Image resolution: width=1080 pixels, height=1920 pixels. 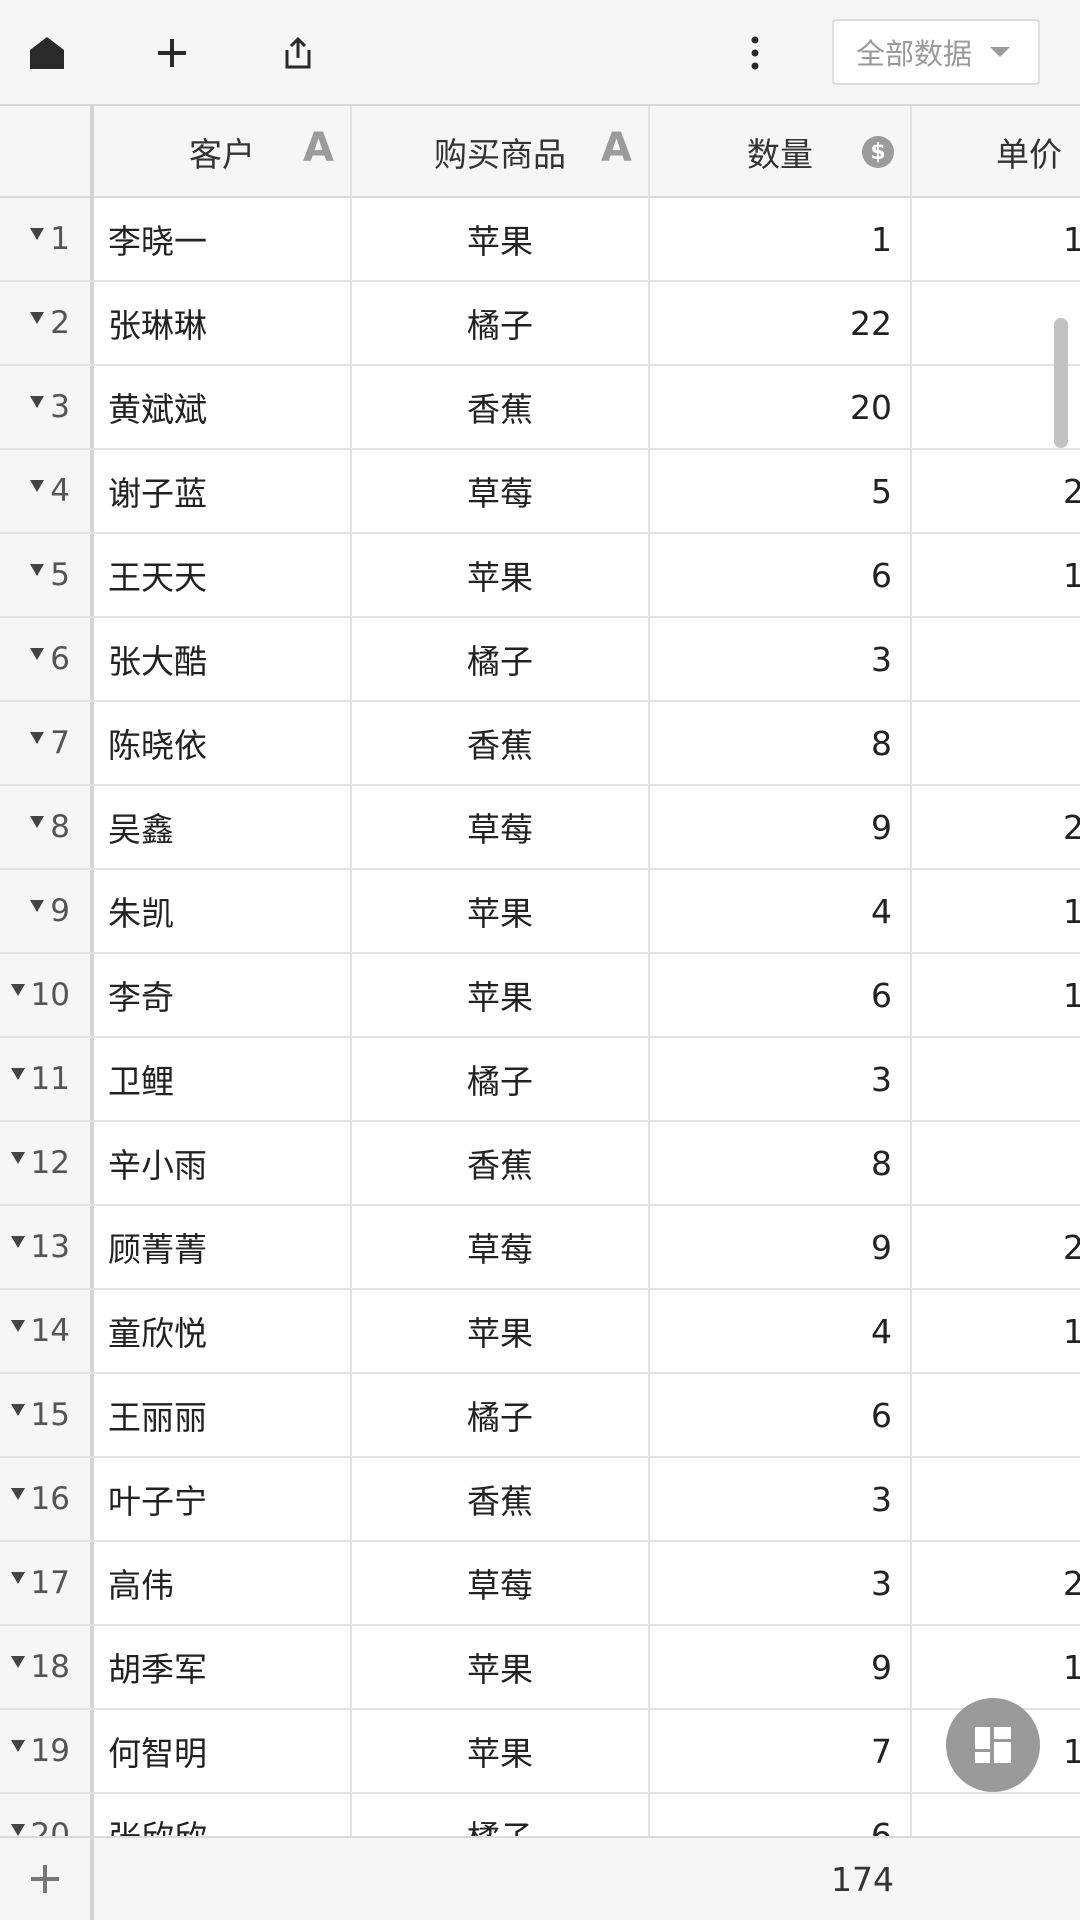 What do you see at coordinates (47, 407) in the screenshot?
I see `row-number-cell: 3` at bounding box center [47, 407].